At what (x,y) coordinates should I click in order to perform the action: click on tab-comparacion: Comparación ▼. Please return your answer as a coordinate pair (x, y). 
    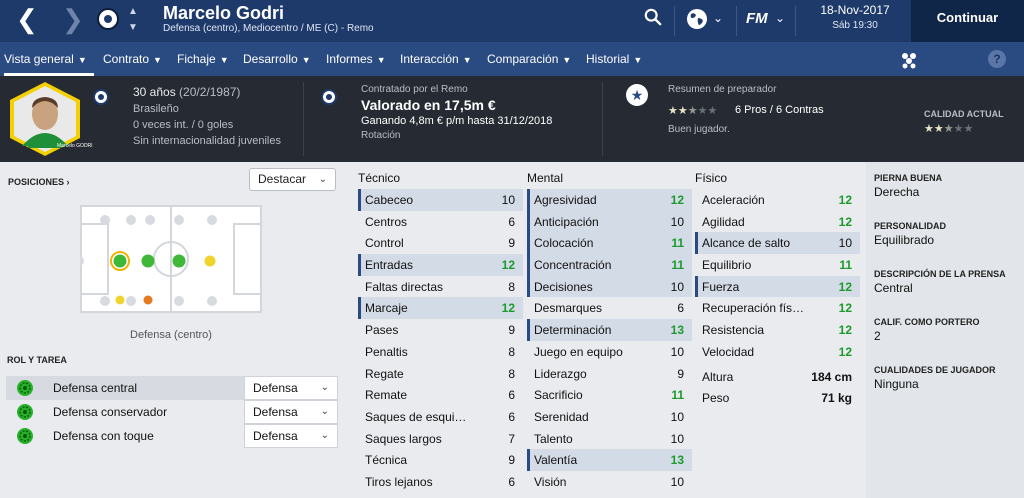
    Looking at the image, I should click on (529, 59).